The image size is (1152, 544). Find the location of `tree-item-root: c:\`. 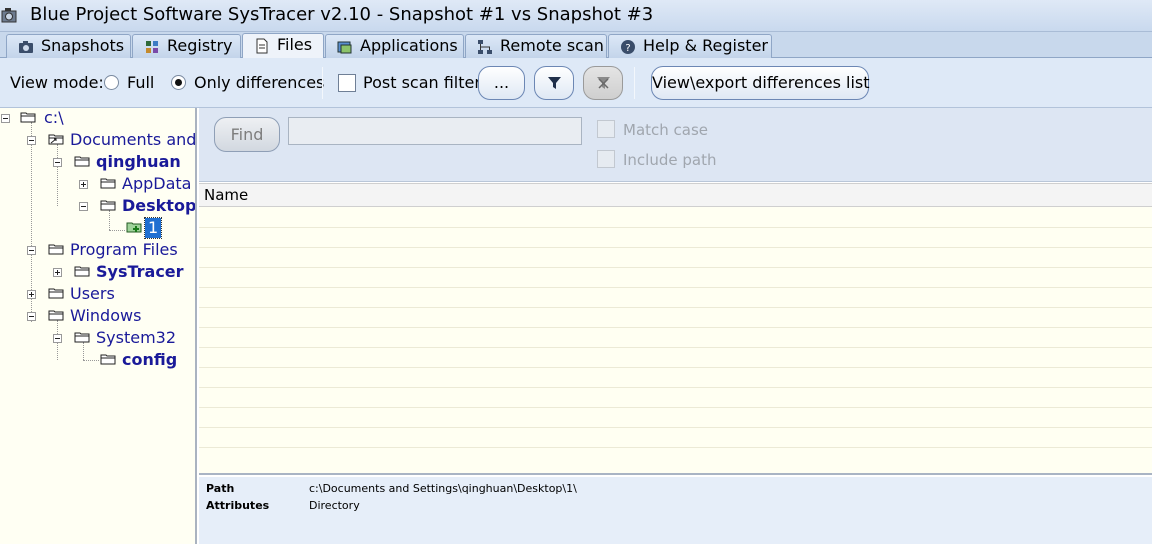

tree-item-root: c:\ is located at coordinates (54, 118).